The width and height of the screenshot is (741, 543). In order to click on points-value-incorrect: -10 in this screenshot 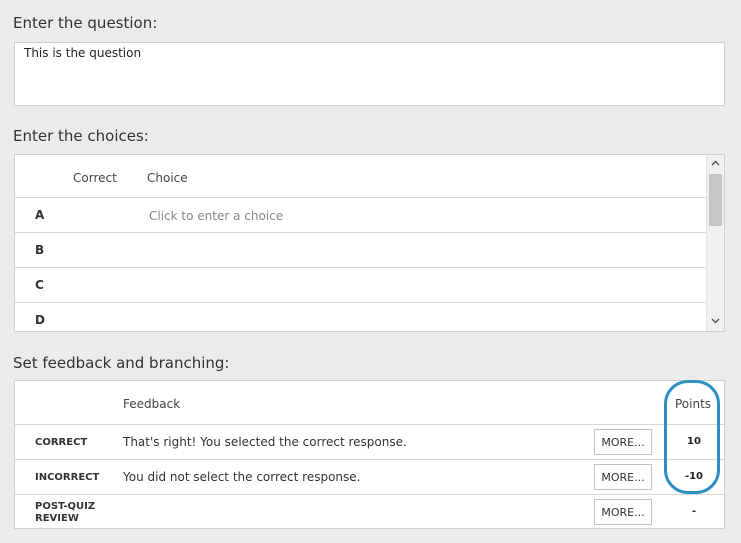, I will do `click(694, 476)`.